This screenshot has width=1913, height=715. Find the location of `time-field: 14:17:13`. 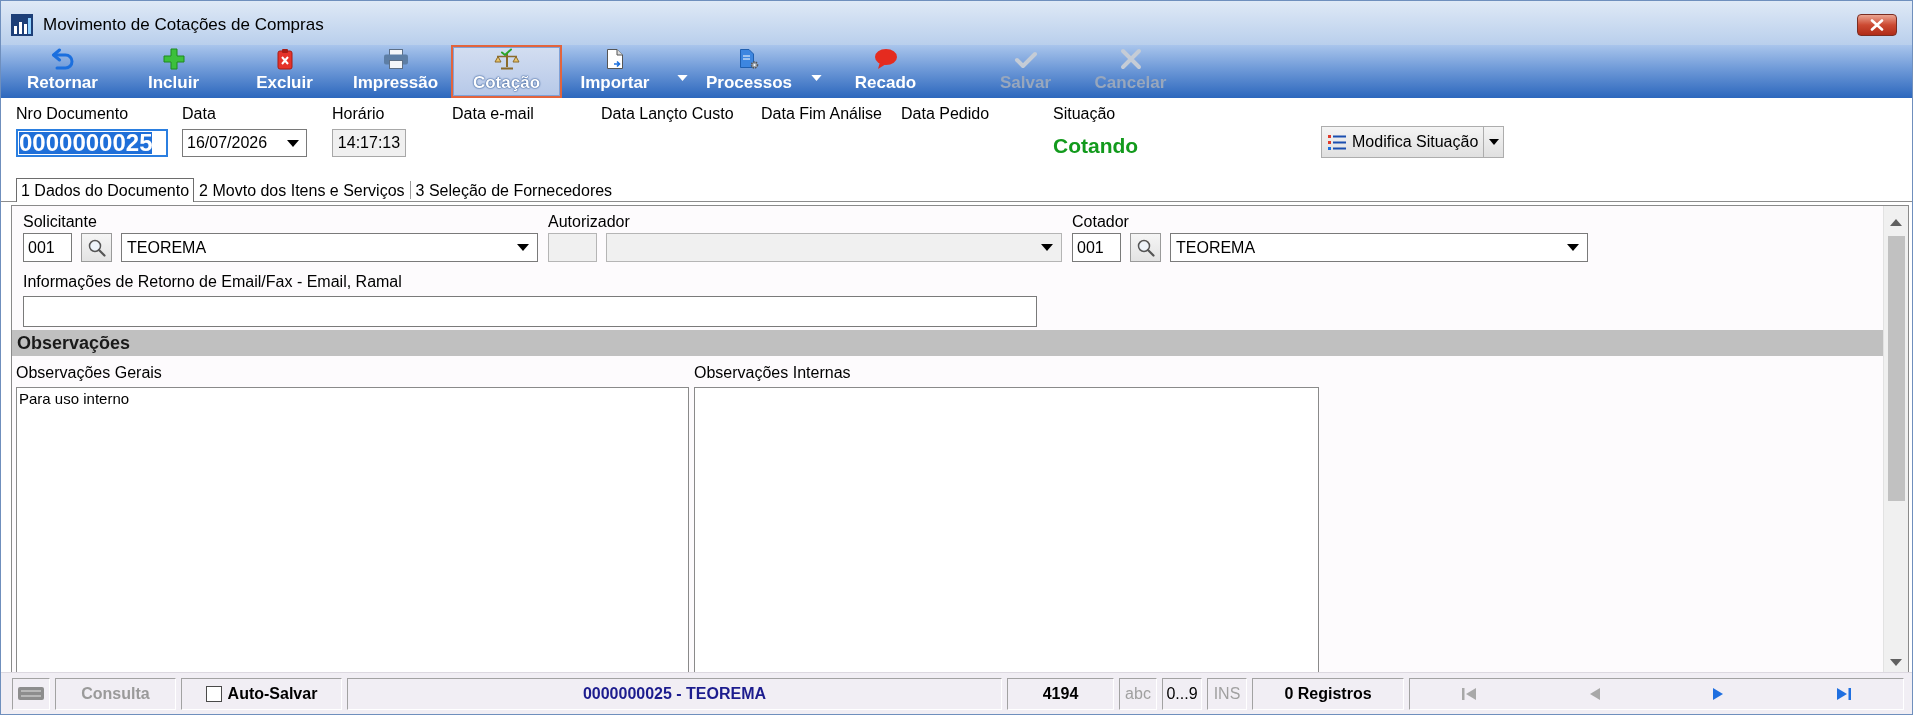

time-field: 14:17:13 is located at coordinates (369, 143).